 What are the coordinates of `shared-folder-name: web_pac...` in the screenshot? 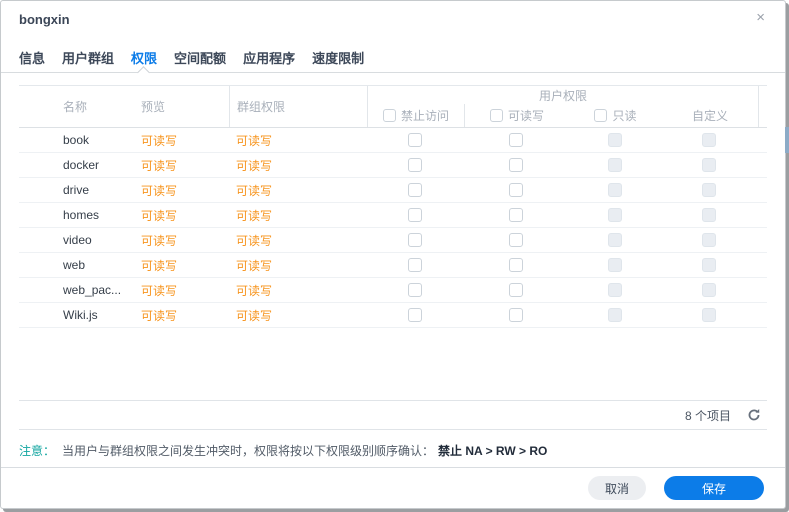 It's located at (92, 290).